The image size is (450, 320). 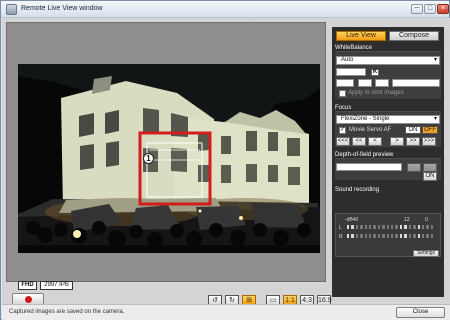 What do you see at coordinates (417, 9) in the screenshot?
I see `minimize-button: ─` at bounding box center [417, 9].